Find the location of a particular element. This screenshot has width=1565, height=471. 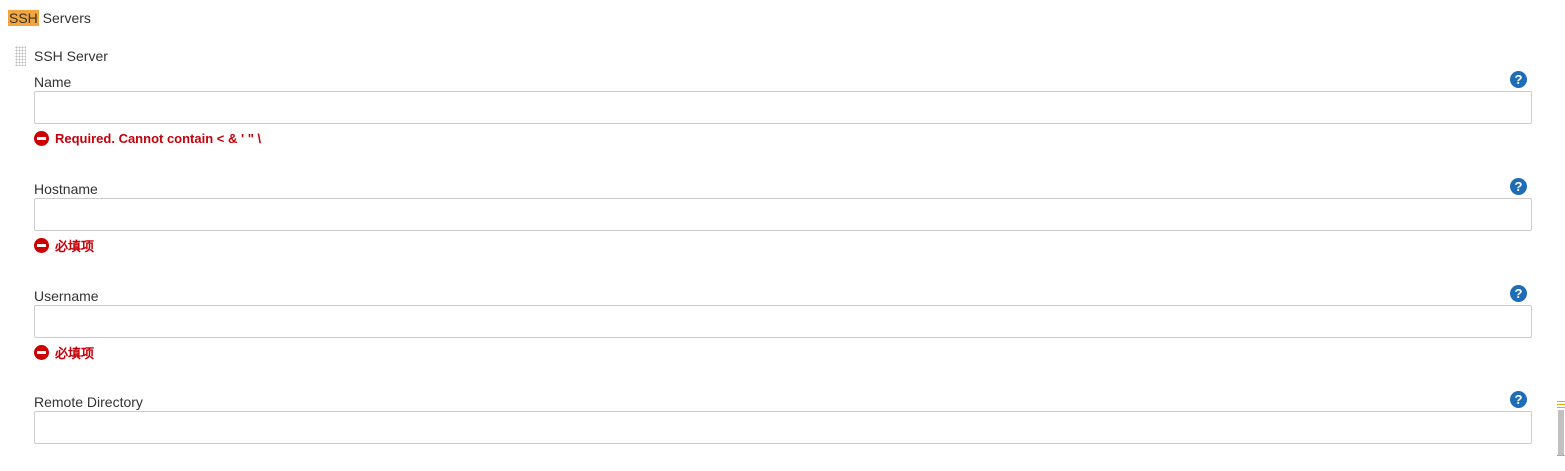

name-error: Required. Cannot contain < & ' " \ is located at coordinates (147, 138).